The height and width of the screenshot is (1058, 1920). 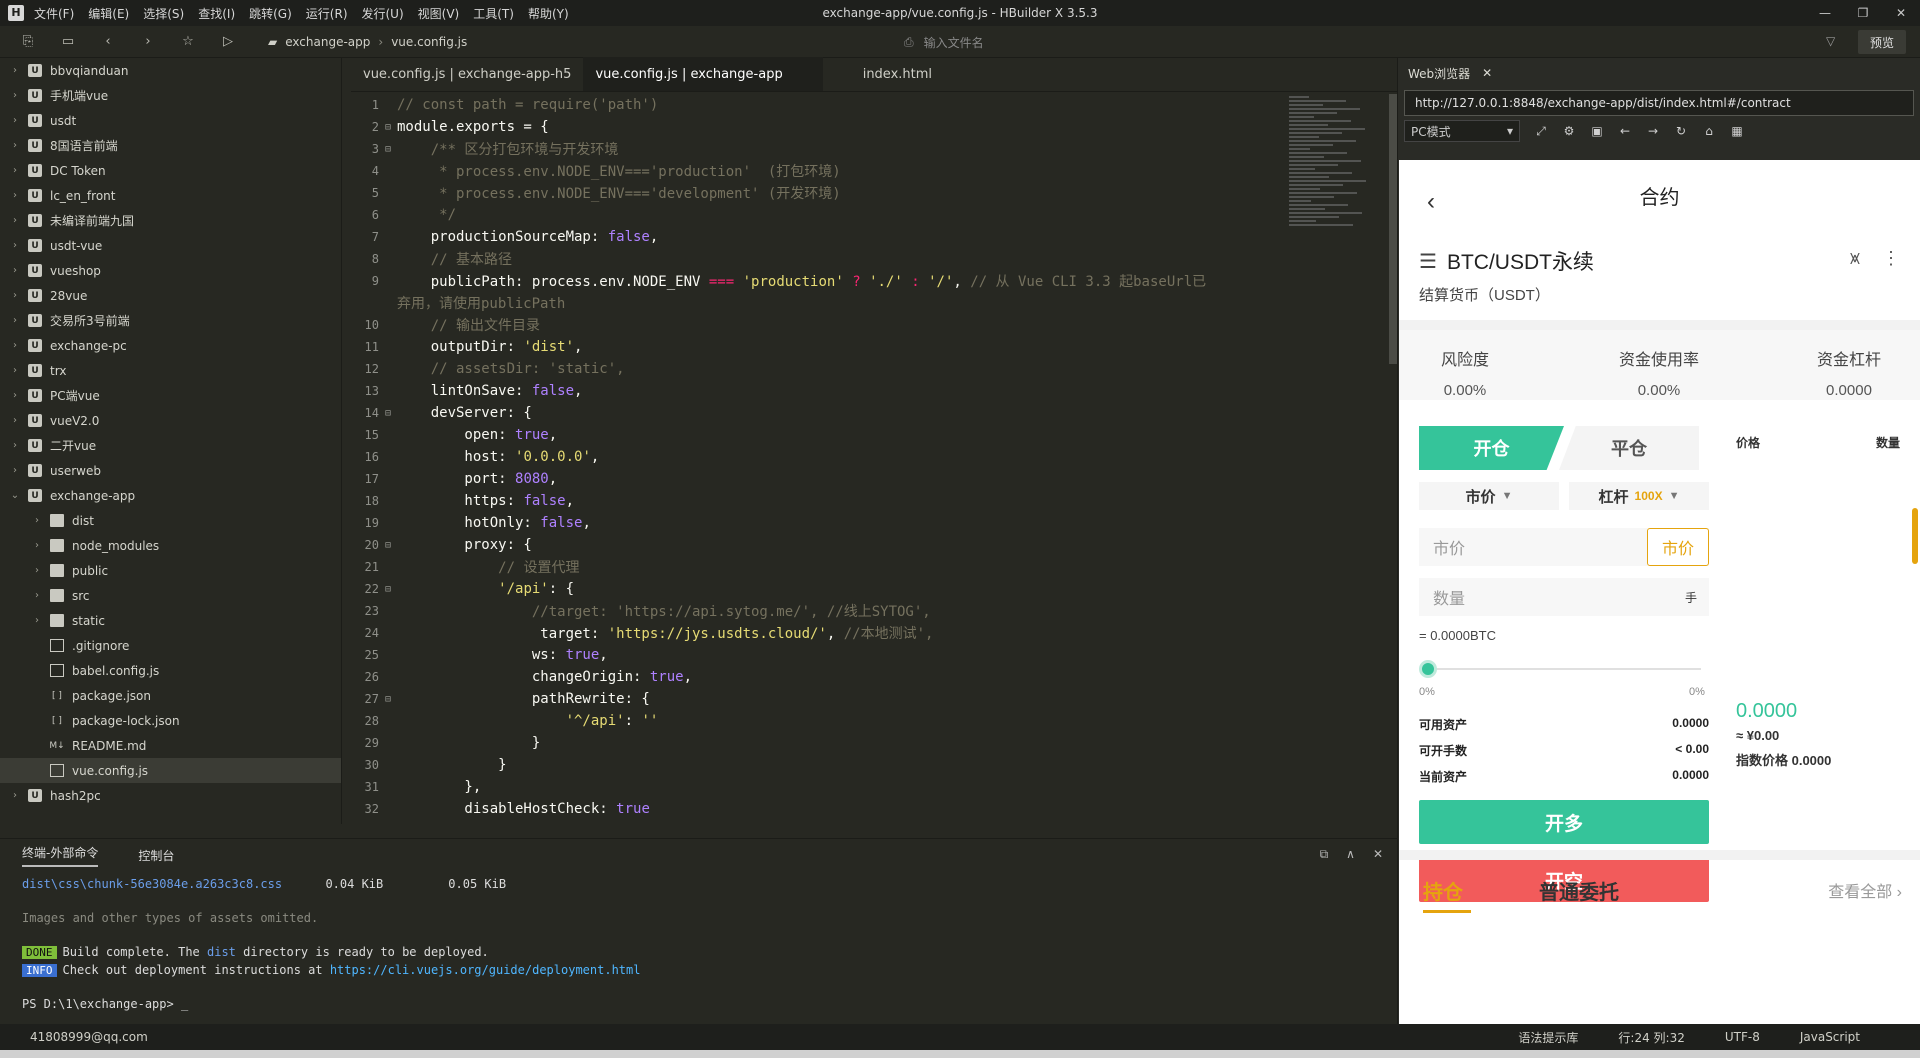 What do you see at coordinates (1462, 131) in the screenshot?
I see `browser-mode-select: PC模式 ▾` at bounding box center [1462, 131].